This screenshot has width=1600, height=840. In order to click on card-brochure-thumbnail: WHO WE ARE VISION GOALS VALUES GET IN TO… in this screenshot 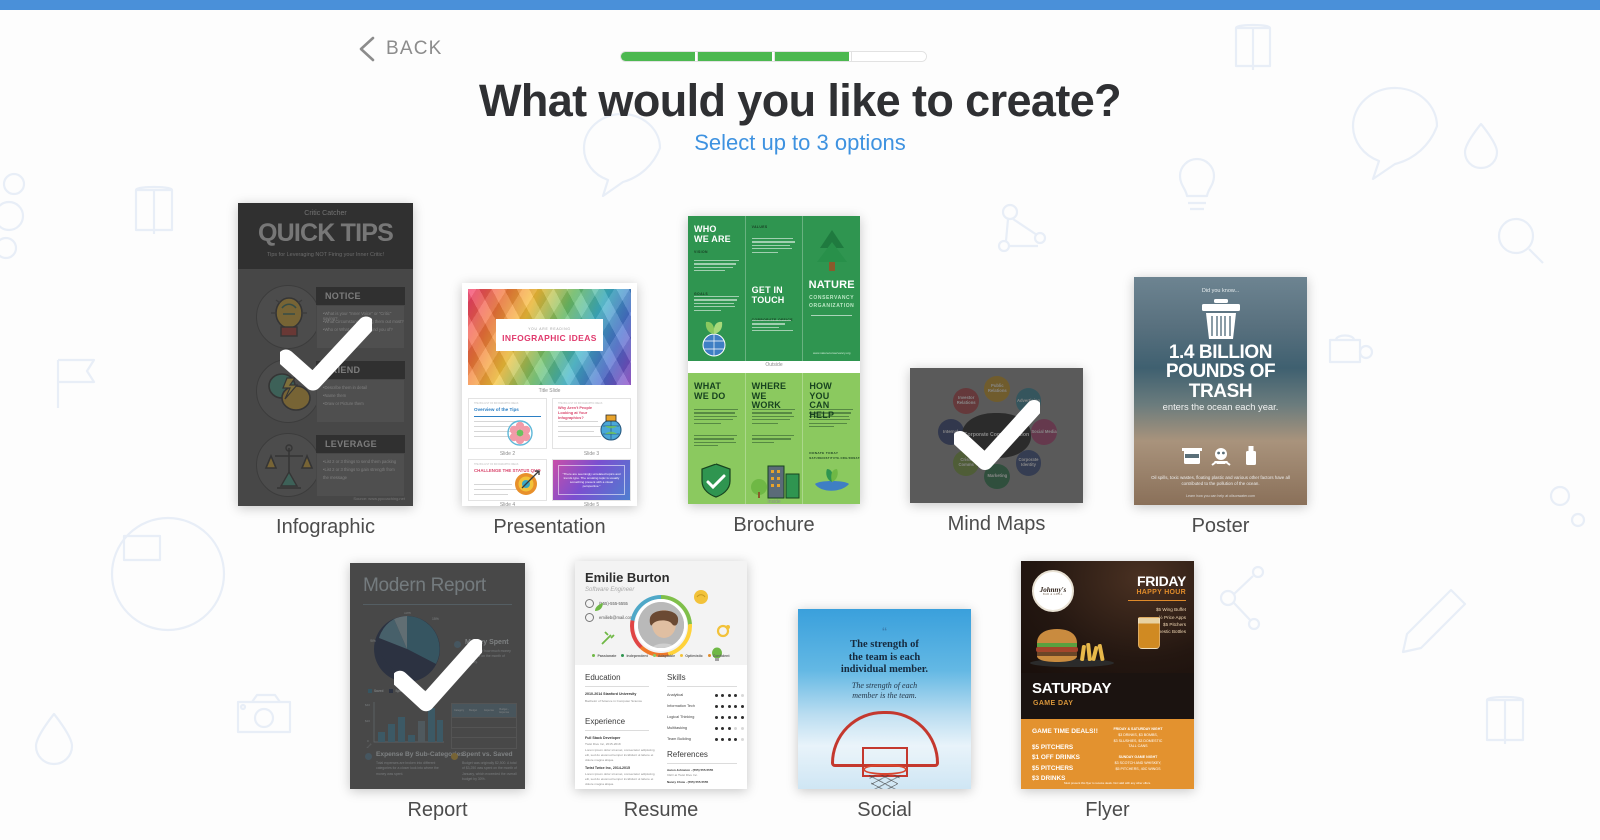, I will do `click(774, 360)`.